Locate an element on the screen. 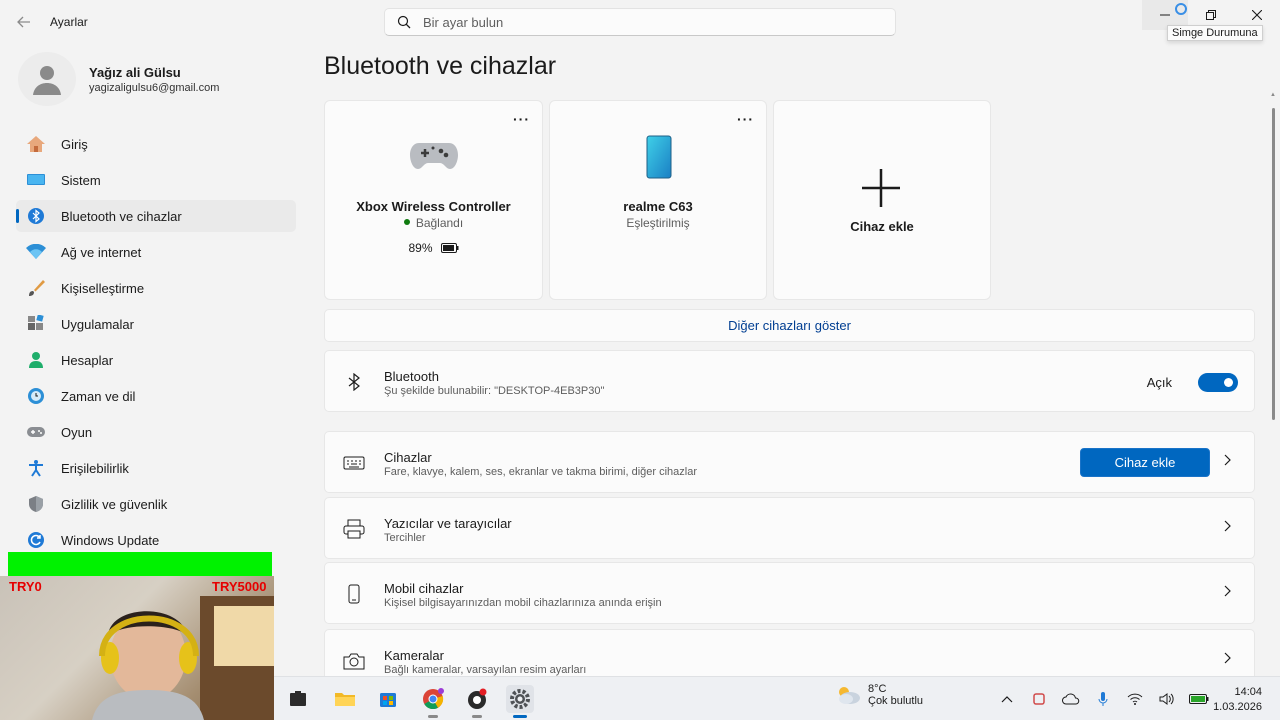 The image size is (1280, 720). chevron-up-icon is located at coordinates (1007, 699).